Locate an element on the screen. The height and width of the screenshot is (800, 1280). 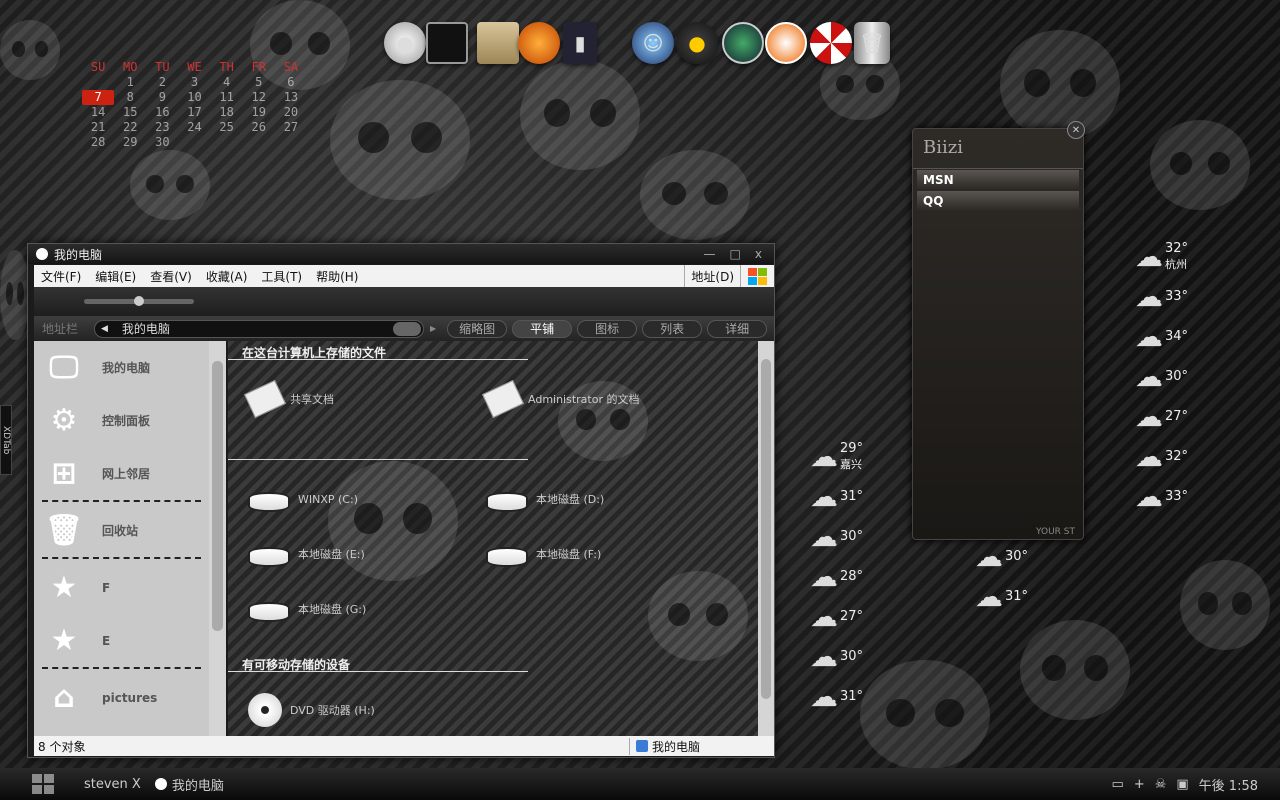
calendar-day: 7 is located at coordinates (98, 97).